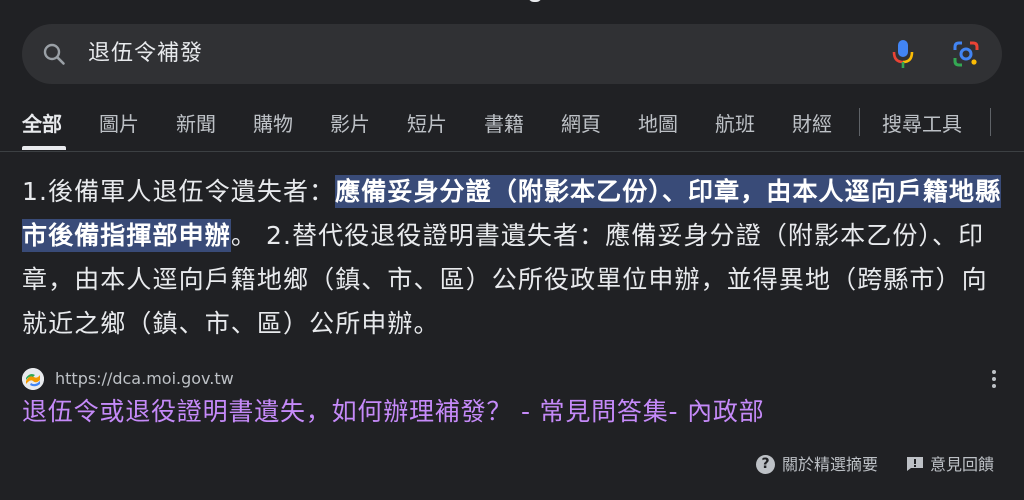 The image size is (1024, 500). What do you see at coordinates (962, 464) in the screenshot?
I see `feedback-label: 意見回饋` at bounding box center [962, 464].